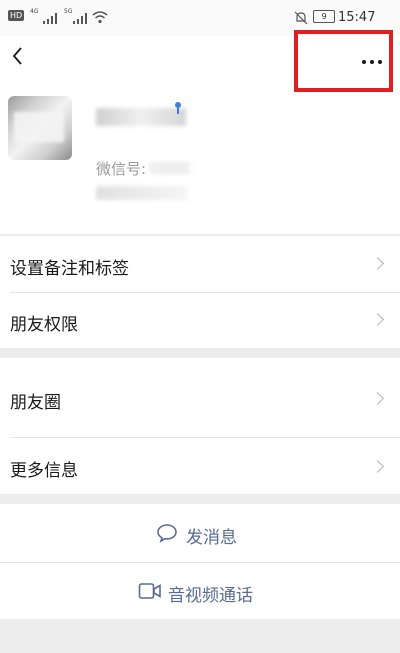 This screenshot has width=400, height=653. I want to click on gender-icon, so click(178, 109).